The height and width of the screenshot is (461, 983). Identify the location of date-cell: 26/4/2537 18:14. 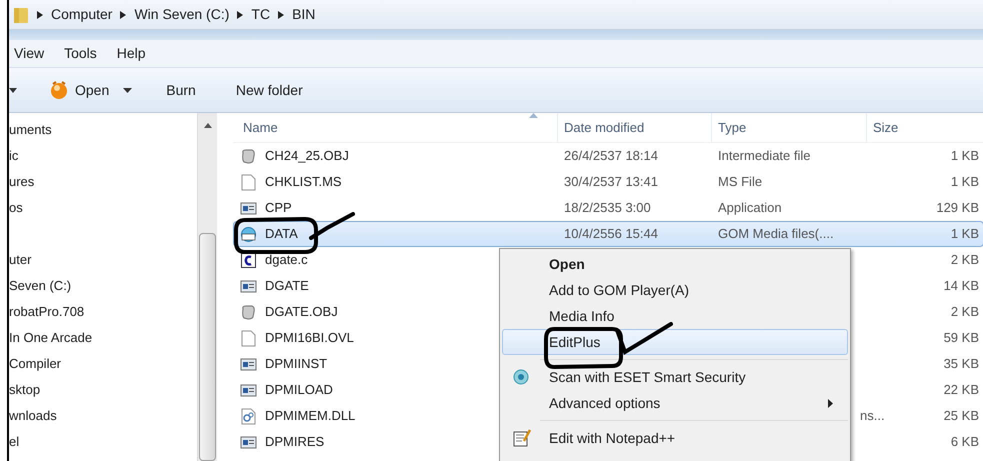
(611, 156).